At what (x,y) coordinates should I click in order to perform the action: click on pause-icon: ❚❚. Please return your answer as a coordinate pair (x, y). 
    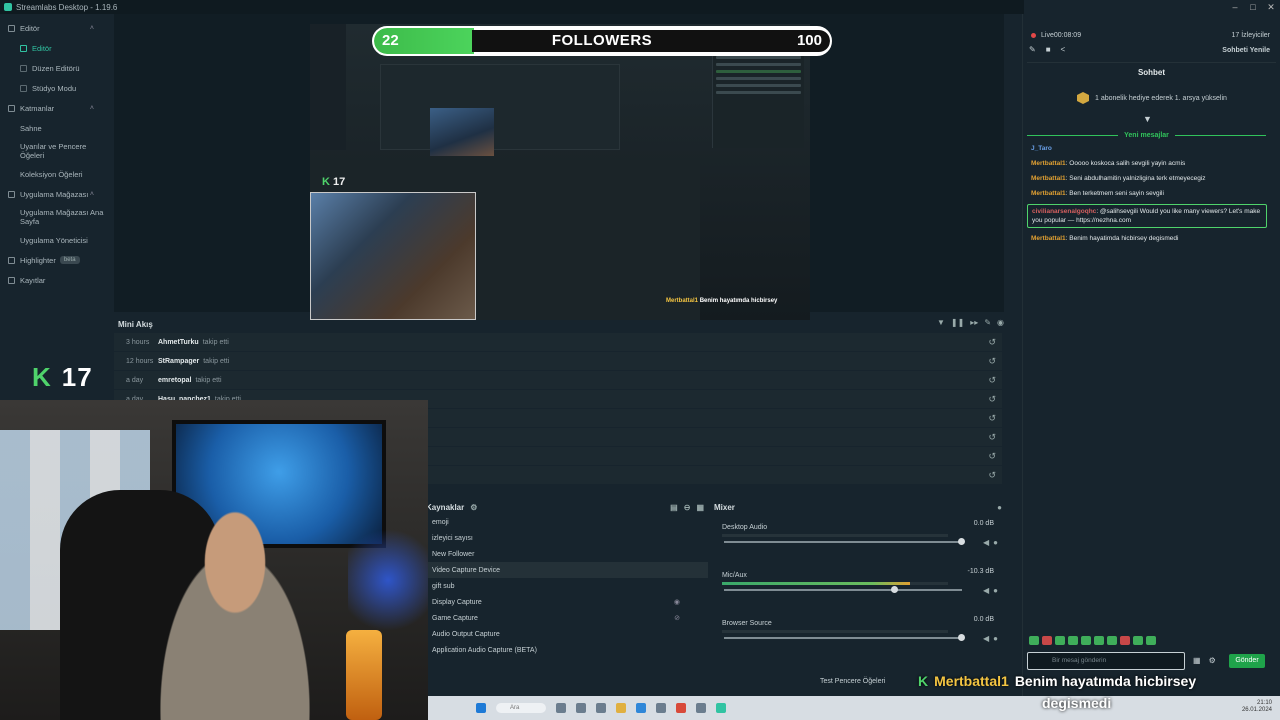
    Looking at the image, I should click on (957, 322).